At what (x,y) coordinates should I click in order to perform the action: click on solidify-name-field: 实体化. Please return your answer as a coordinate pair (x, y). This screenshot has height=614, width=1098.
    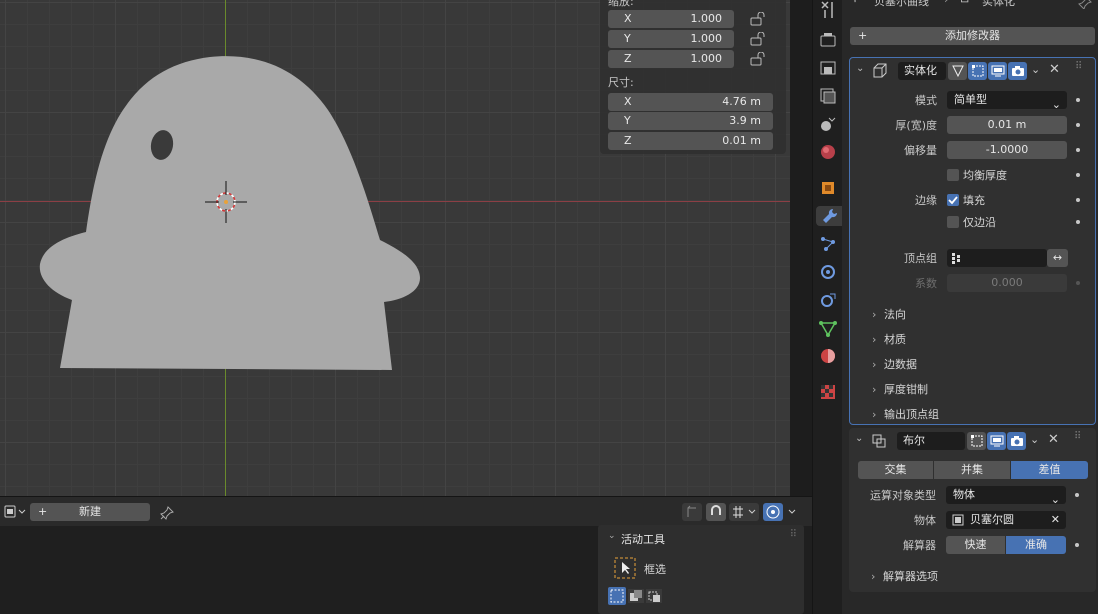
    Looking at the image, I should click on (922, 71).